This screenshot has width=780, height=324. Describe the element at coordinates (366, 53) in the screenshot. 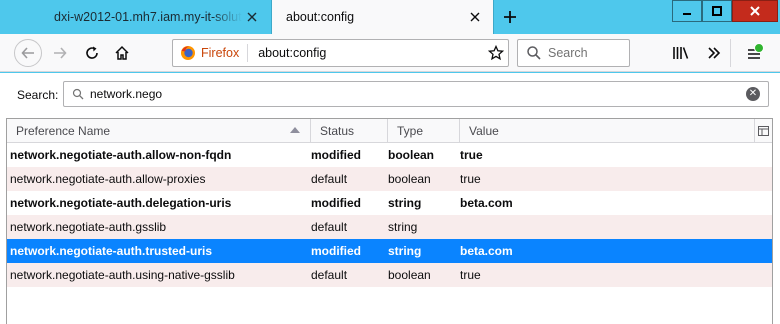

I see `url-text: about:config` at that location.